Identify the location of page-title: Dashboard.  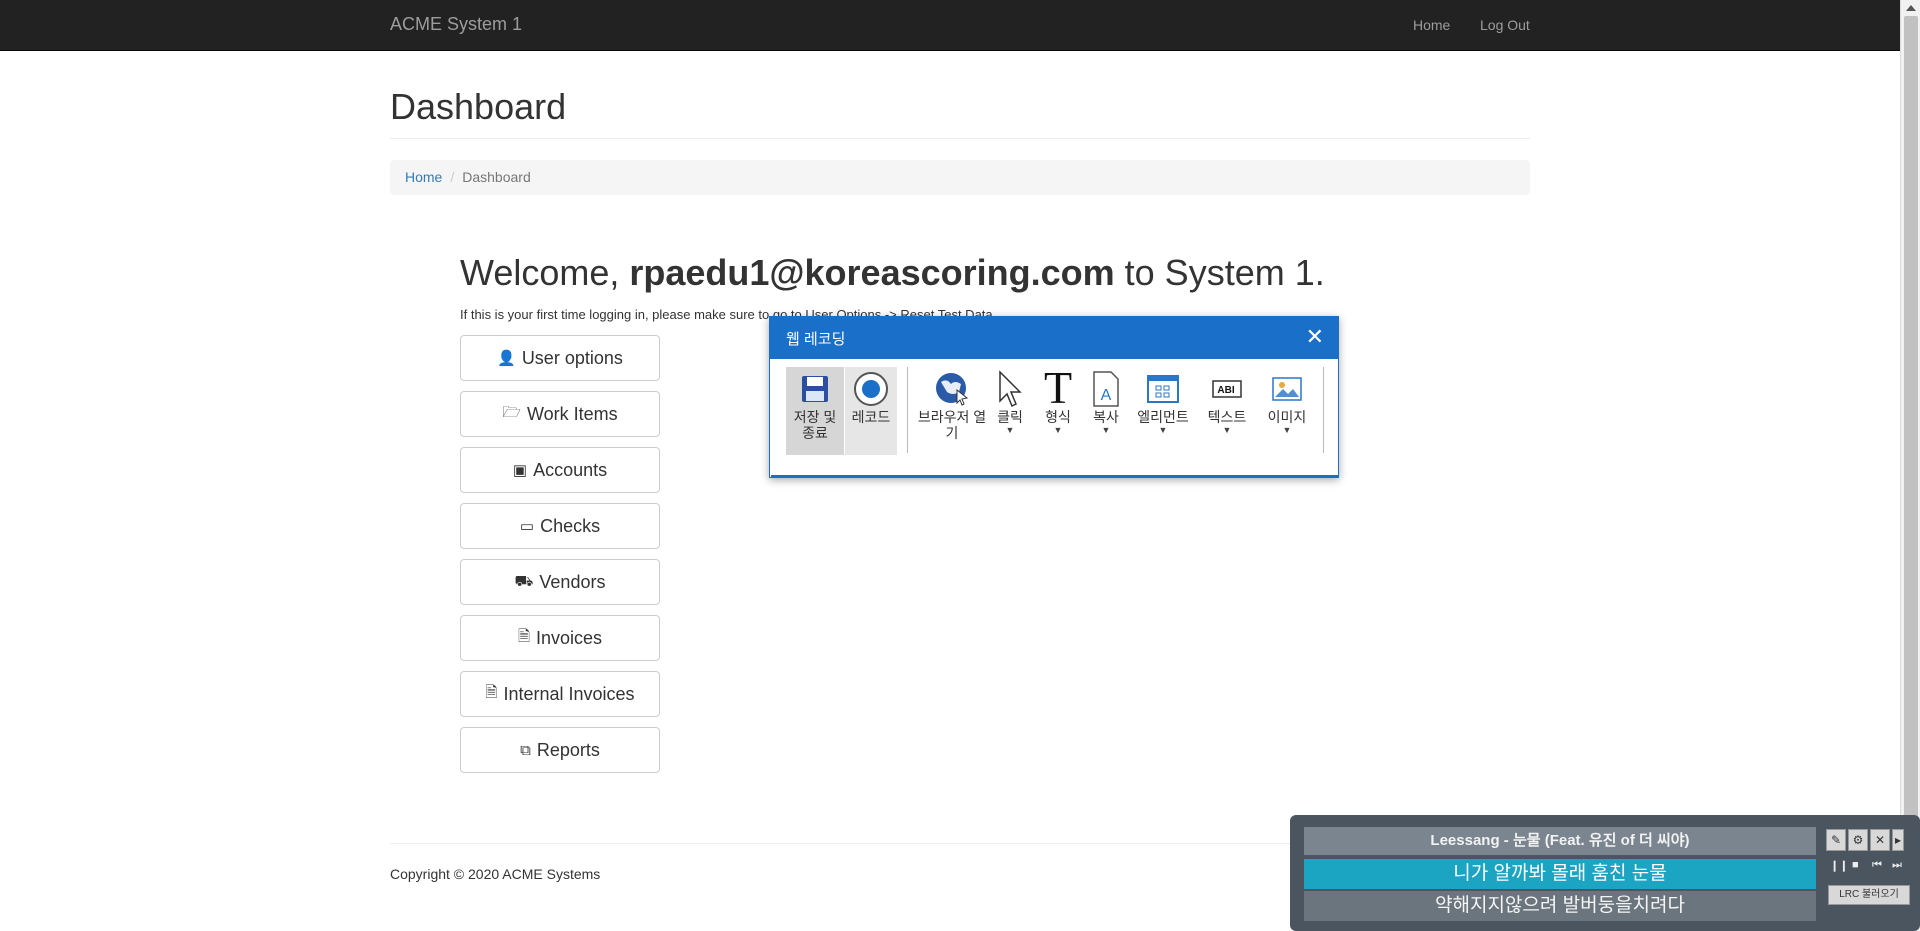
(478, 106).